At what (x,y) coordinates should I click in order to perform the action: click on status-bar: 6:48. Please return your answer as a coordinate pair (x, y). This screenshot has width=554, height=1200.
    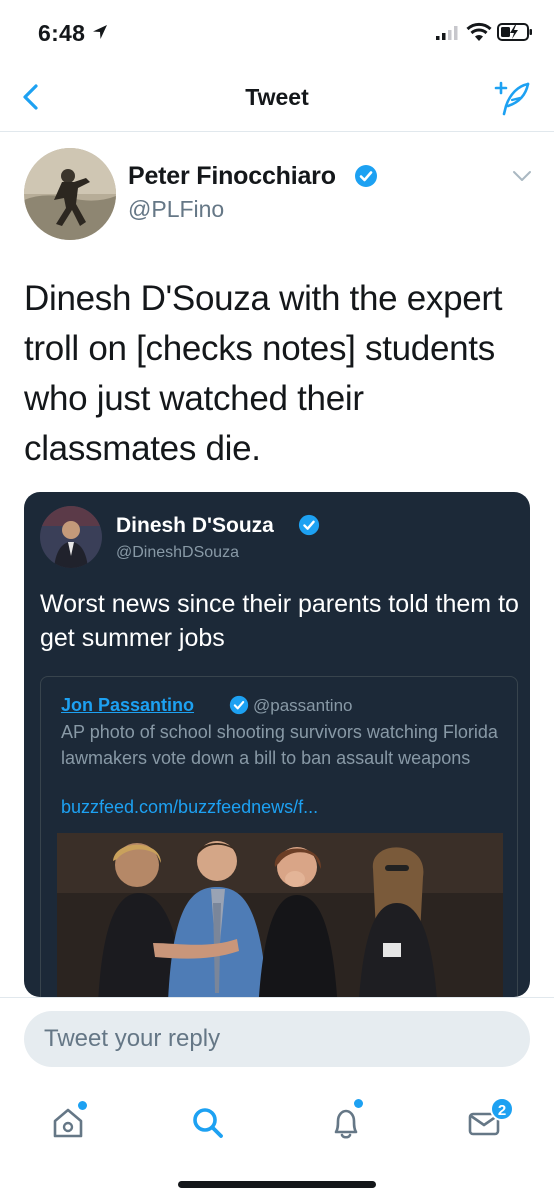
    Looking at the image, I should click on (277, 32).